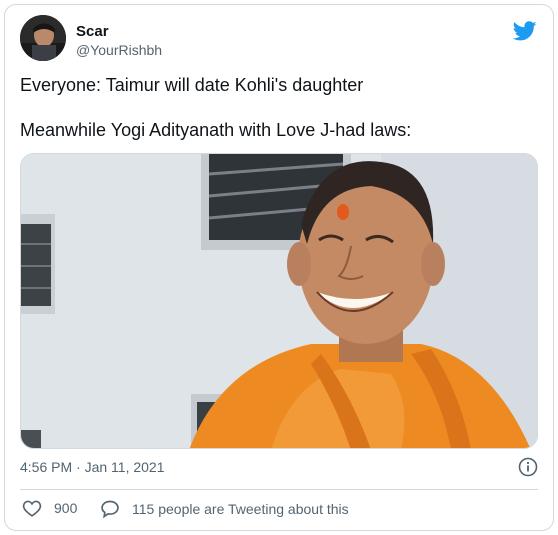 The height and width of the screenshot is (535, 558). I want to click on author-name: Scar, so click(92, 31).